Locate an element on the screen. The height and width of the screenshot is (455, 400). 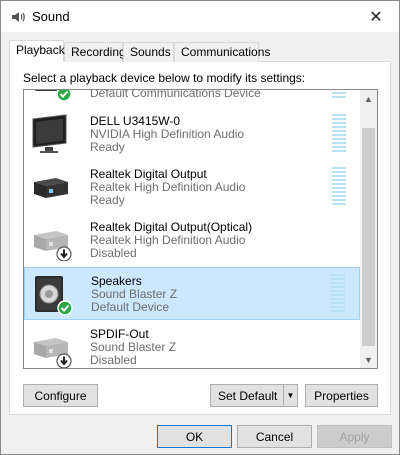
device-name: Realtek Digital Output is located at coordinates (148, 174).